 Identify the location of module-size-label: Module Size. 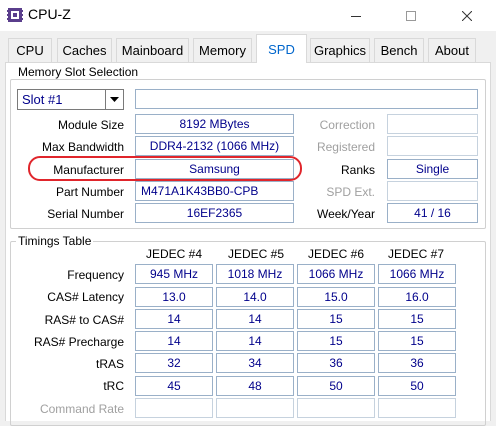
(90, 125).